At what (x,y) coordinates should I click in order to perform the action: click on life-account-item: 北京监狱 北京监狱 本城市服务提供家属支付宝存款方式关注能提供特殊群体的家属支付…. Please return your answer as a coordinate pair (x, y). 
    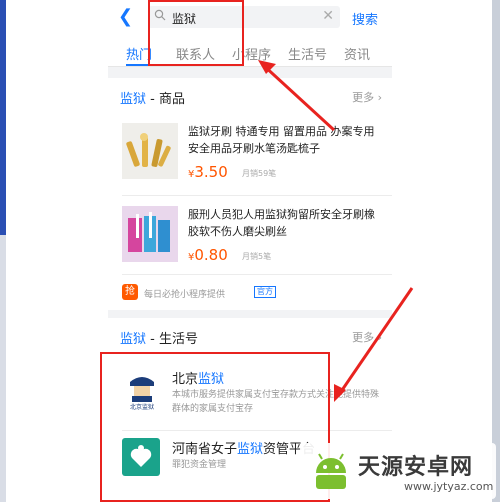
    Looking at the image, I should click on (250, 398).